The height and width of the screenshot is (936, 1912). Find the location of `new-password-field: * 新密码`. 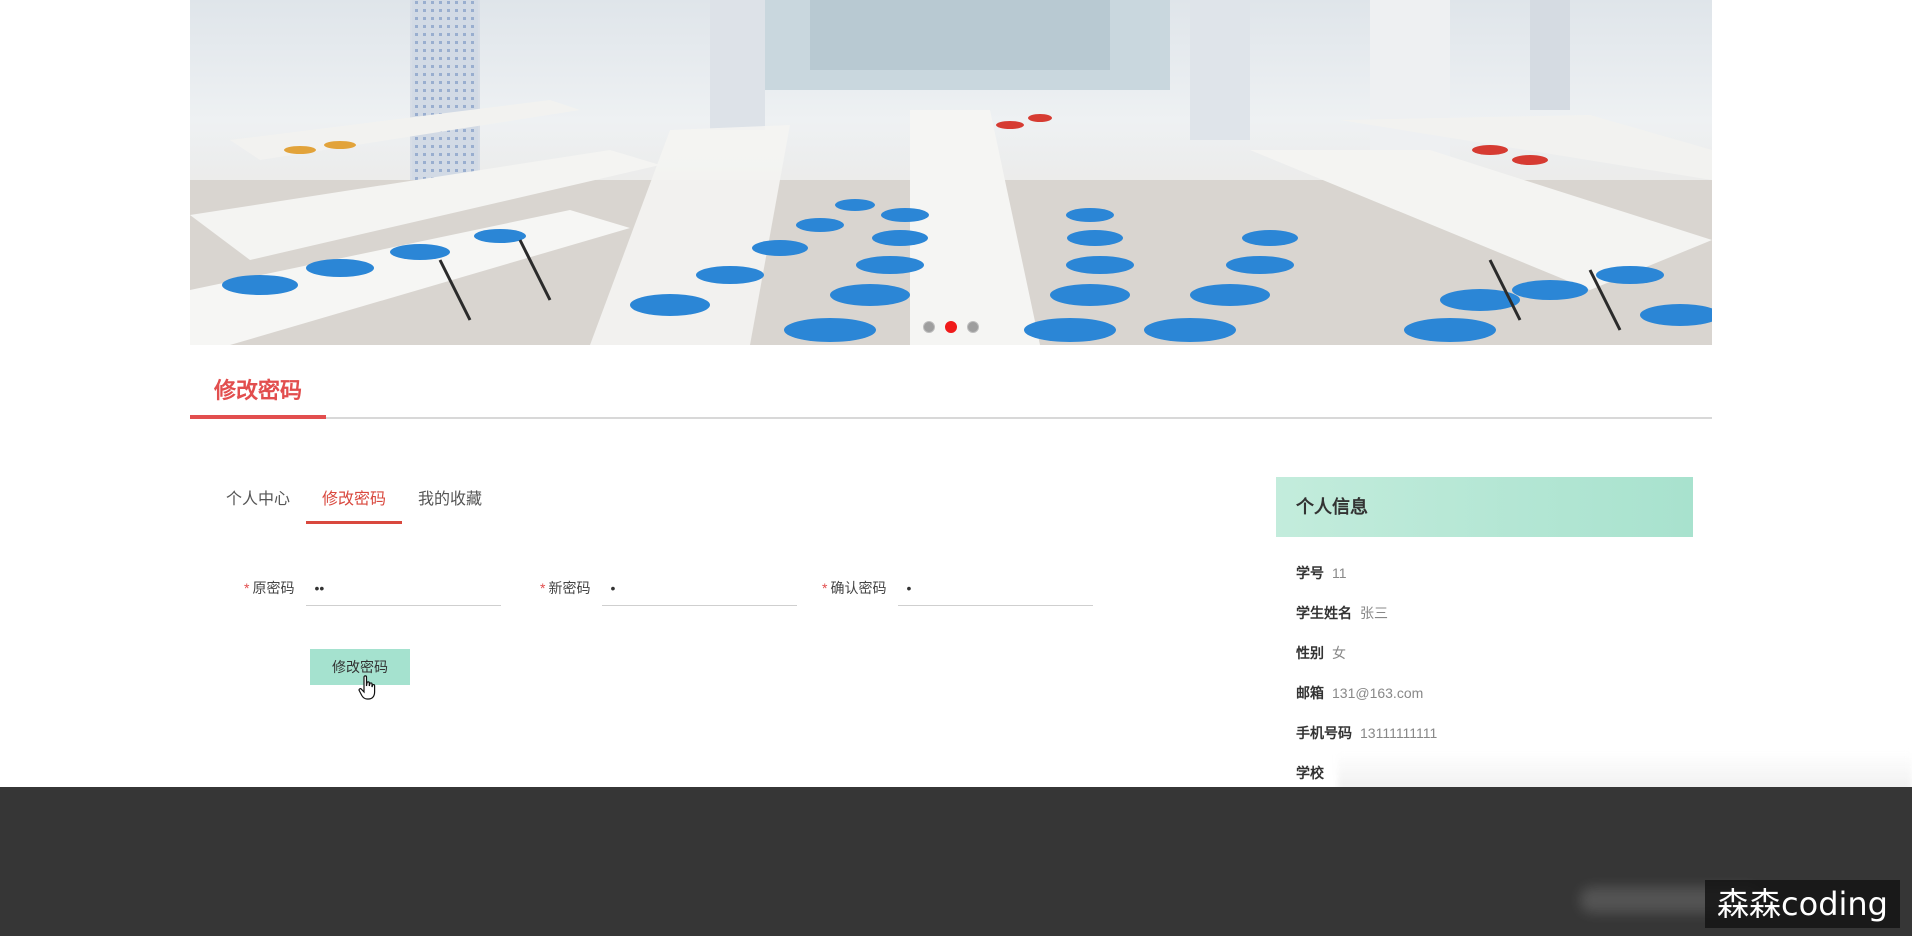

new-password-field: * 新密码 is located at coordinates (669, 588).